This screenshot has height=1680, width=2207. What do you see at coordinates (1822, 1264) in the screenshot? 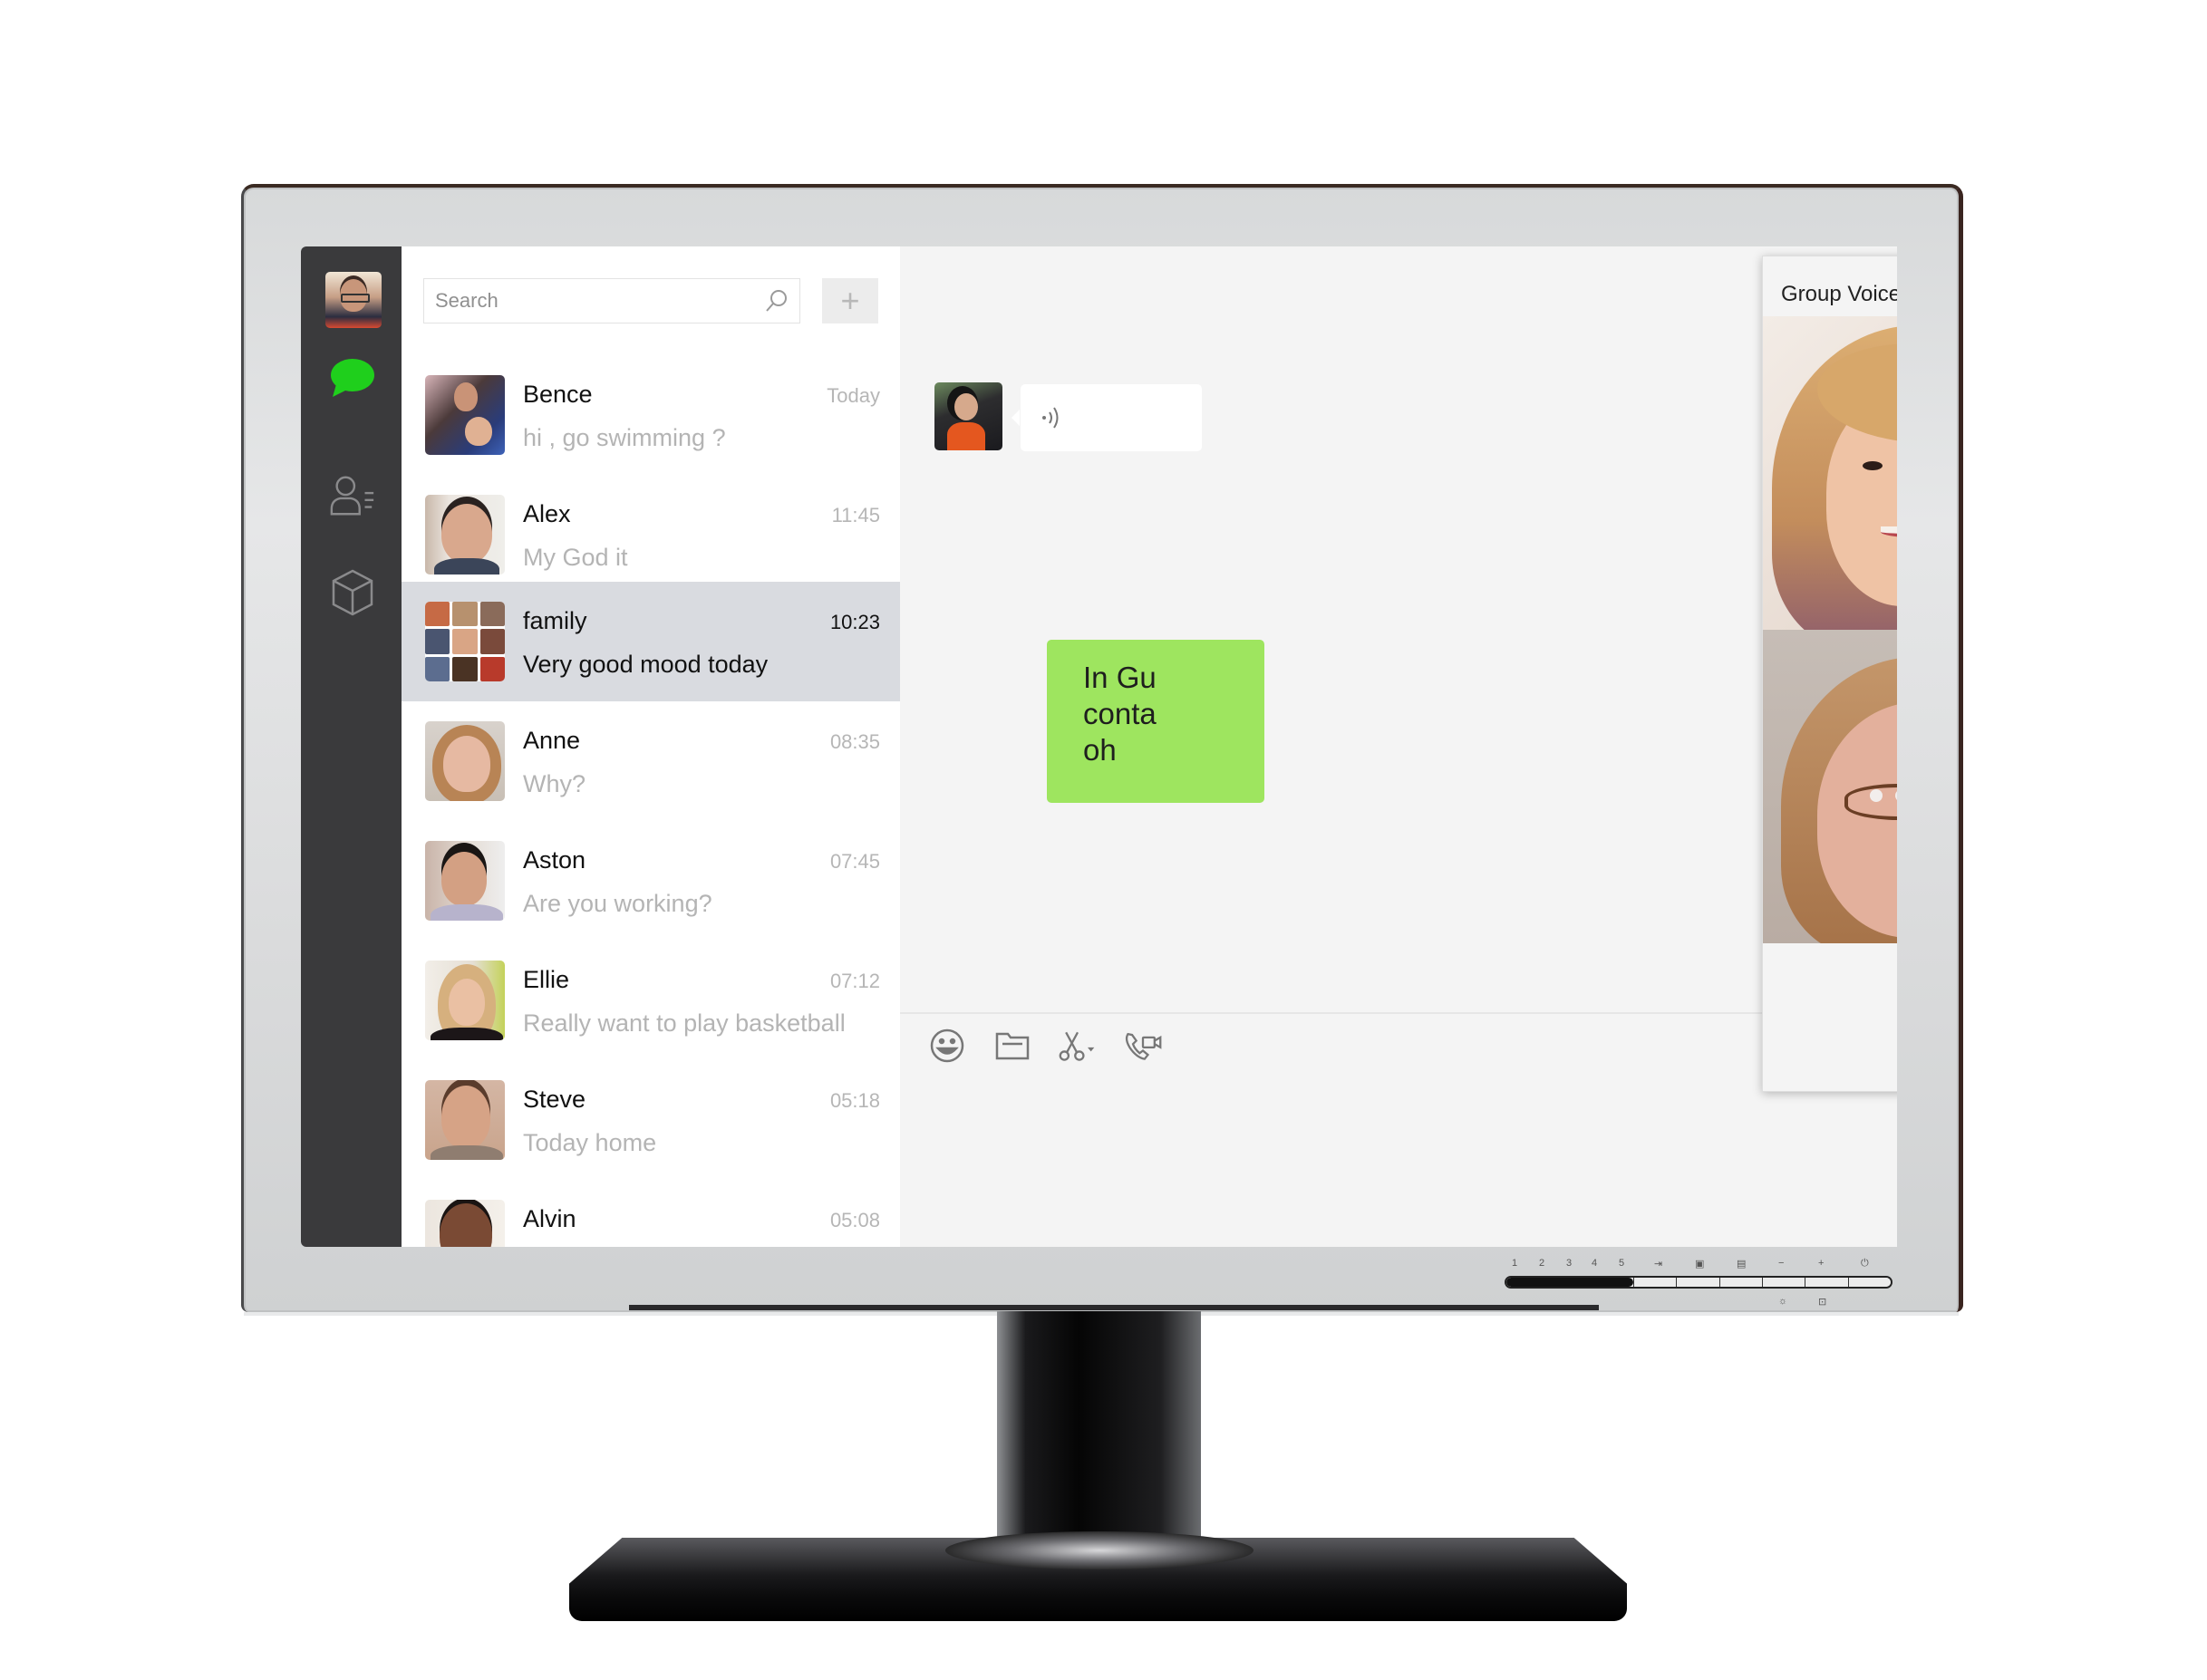
I see `plus-icon: +` at bounding box center [1822, 1264].